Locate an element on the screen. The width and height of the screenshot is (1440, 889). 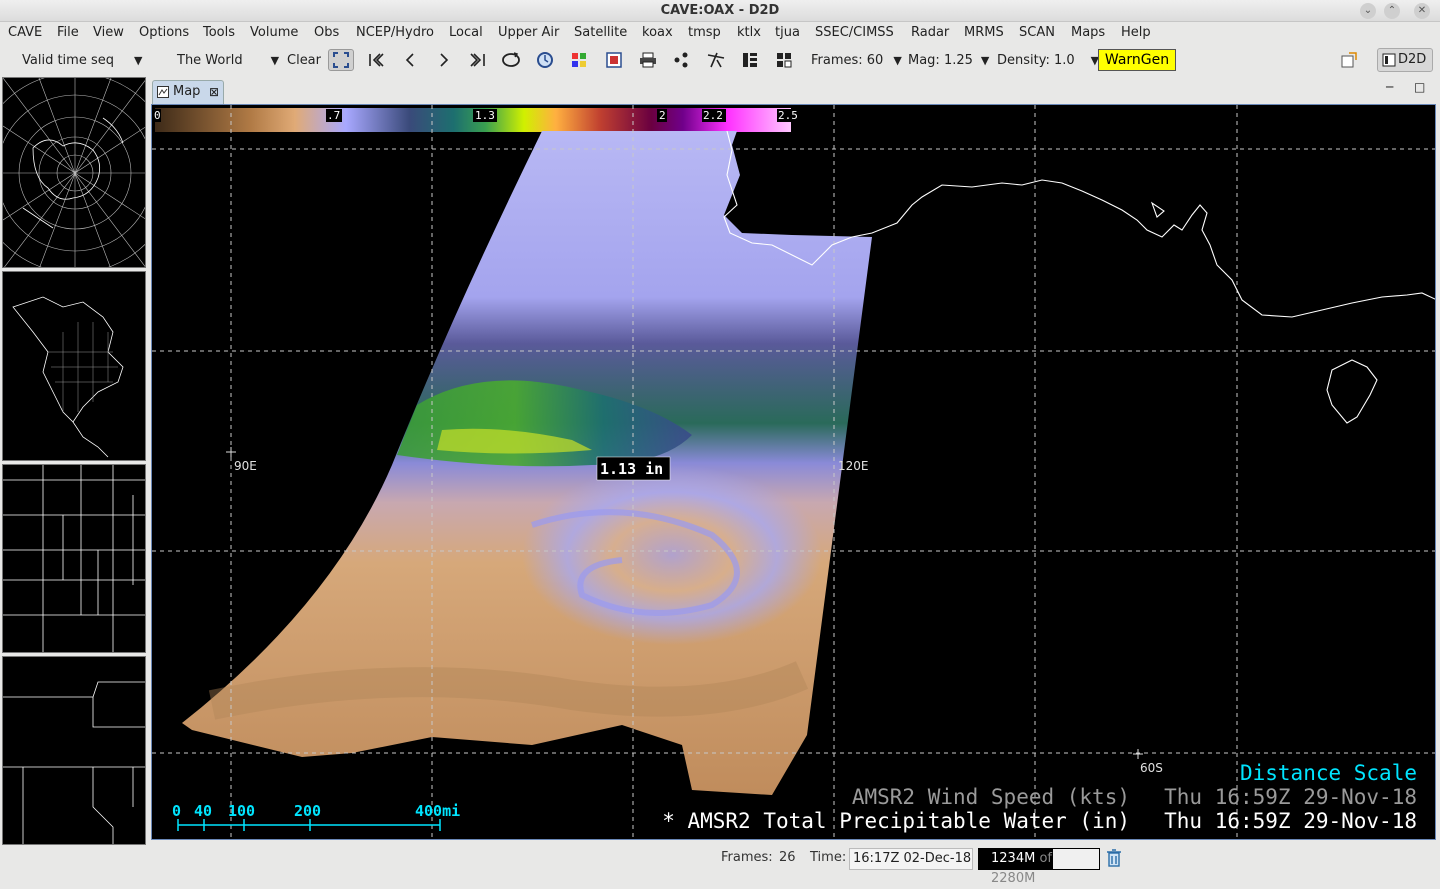
colorbar-label-07: .7 is located at coordinates (333, 115).